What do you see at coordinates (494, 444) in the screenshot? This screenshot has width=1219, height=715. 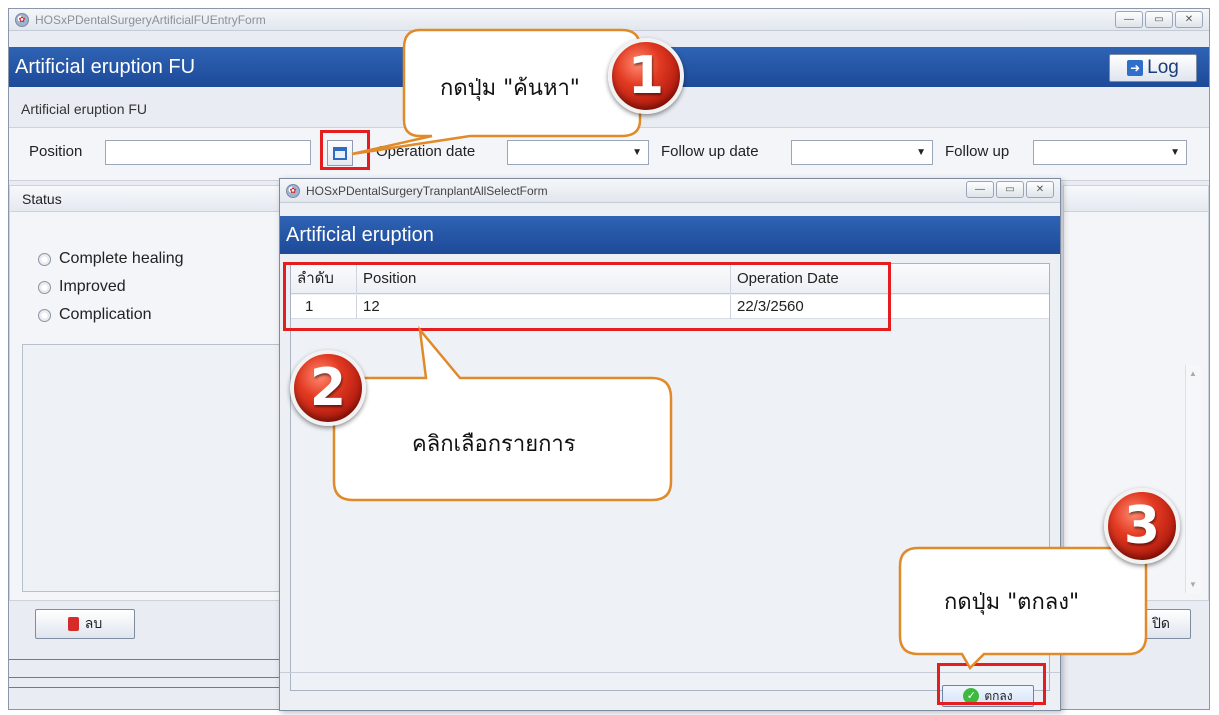 I see `callout-step2-text: คลิกเลือกรายการ` at bounding box center [494, 444].